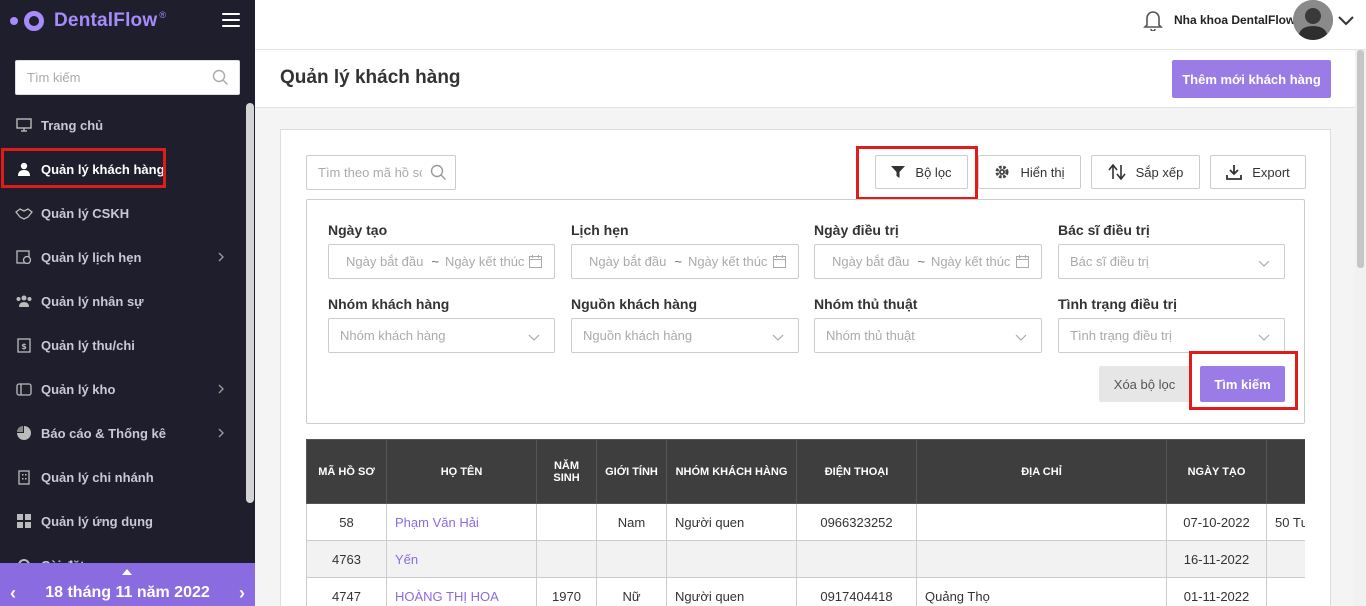 This screenshot has height=606, width=1366. I want to click on record-id: 58, so click(346, 522).